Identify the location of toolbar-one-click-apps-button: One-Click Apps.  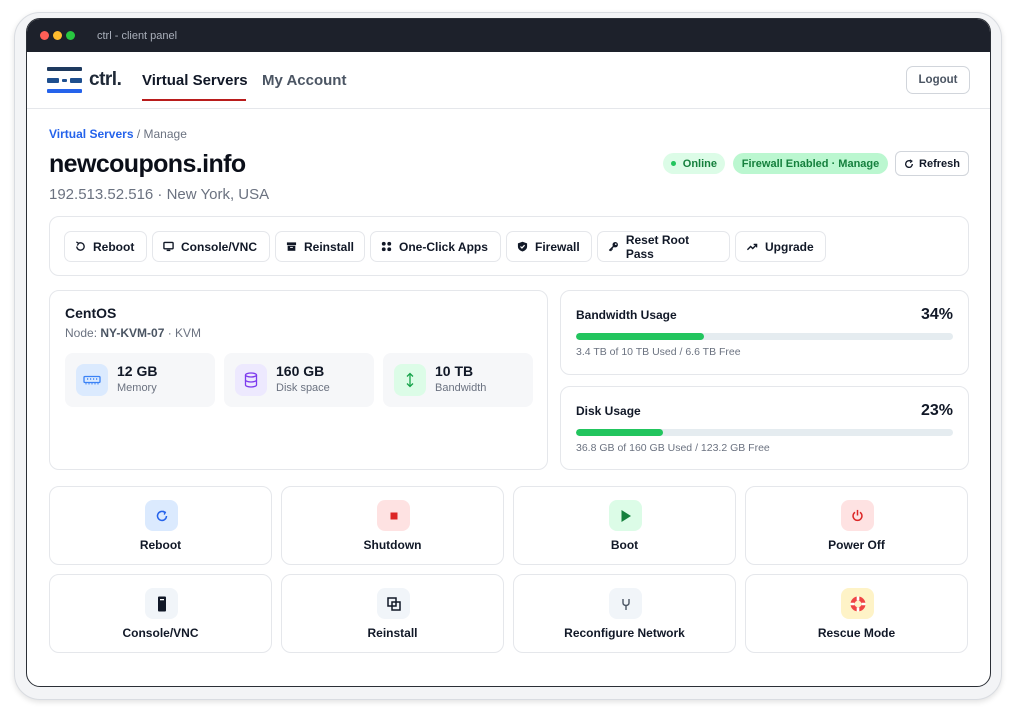
(435, 246).